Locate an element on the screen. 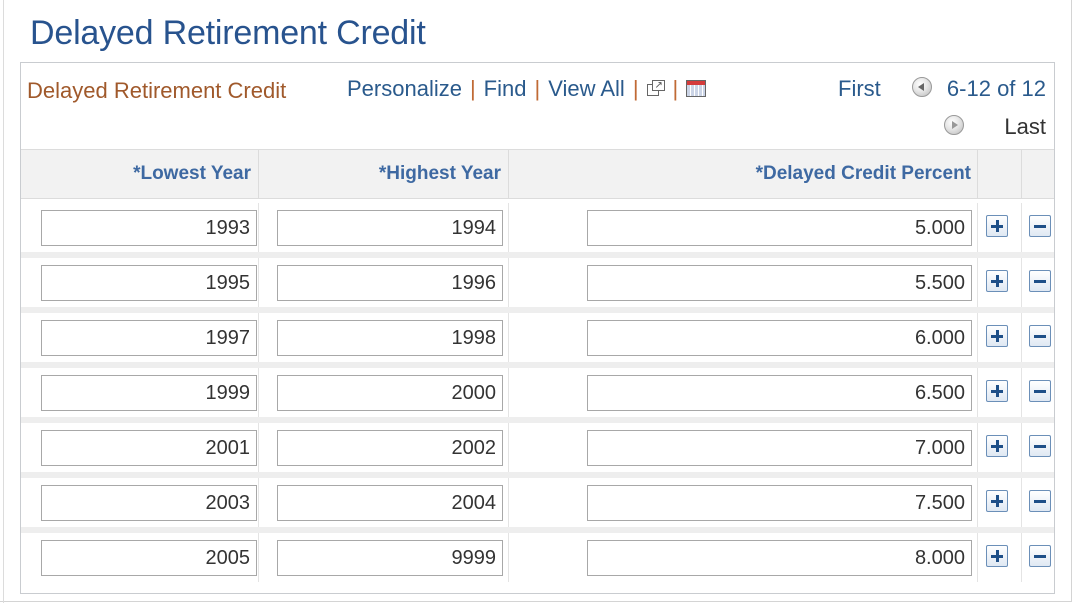 Image resolution: width=1073 pixels, height=603 pixels. spreadsheet-download-icon is located at coordinates (696, 88).